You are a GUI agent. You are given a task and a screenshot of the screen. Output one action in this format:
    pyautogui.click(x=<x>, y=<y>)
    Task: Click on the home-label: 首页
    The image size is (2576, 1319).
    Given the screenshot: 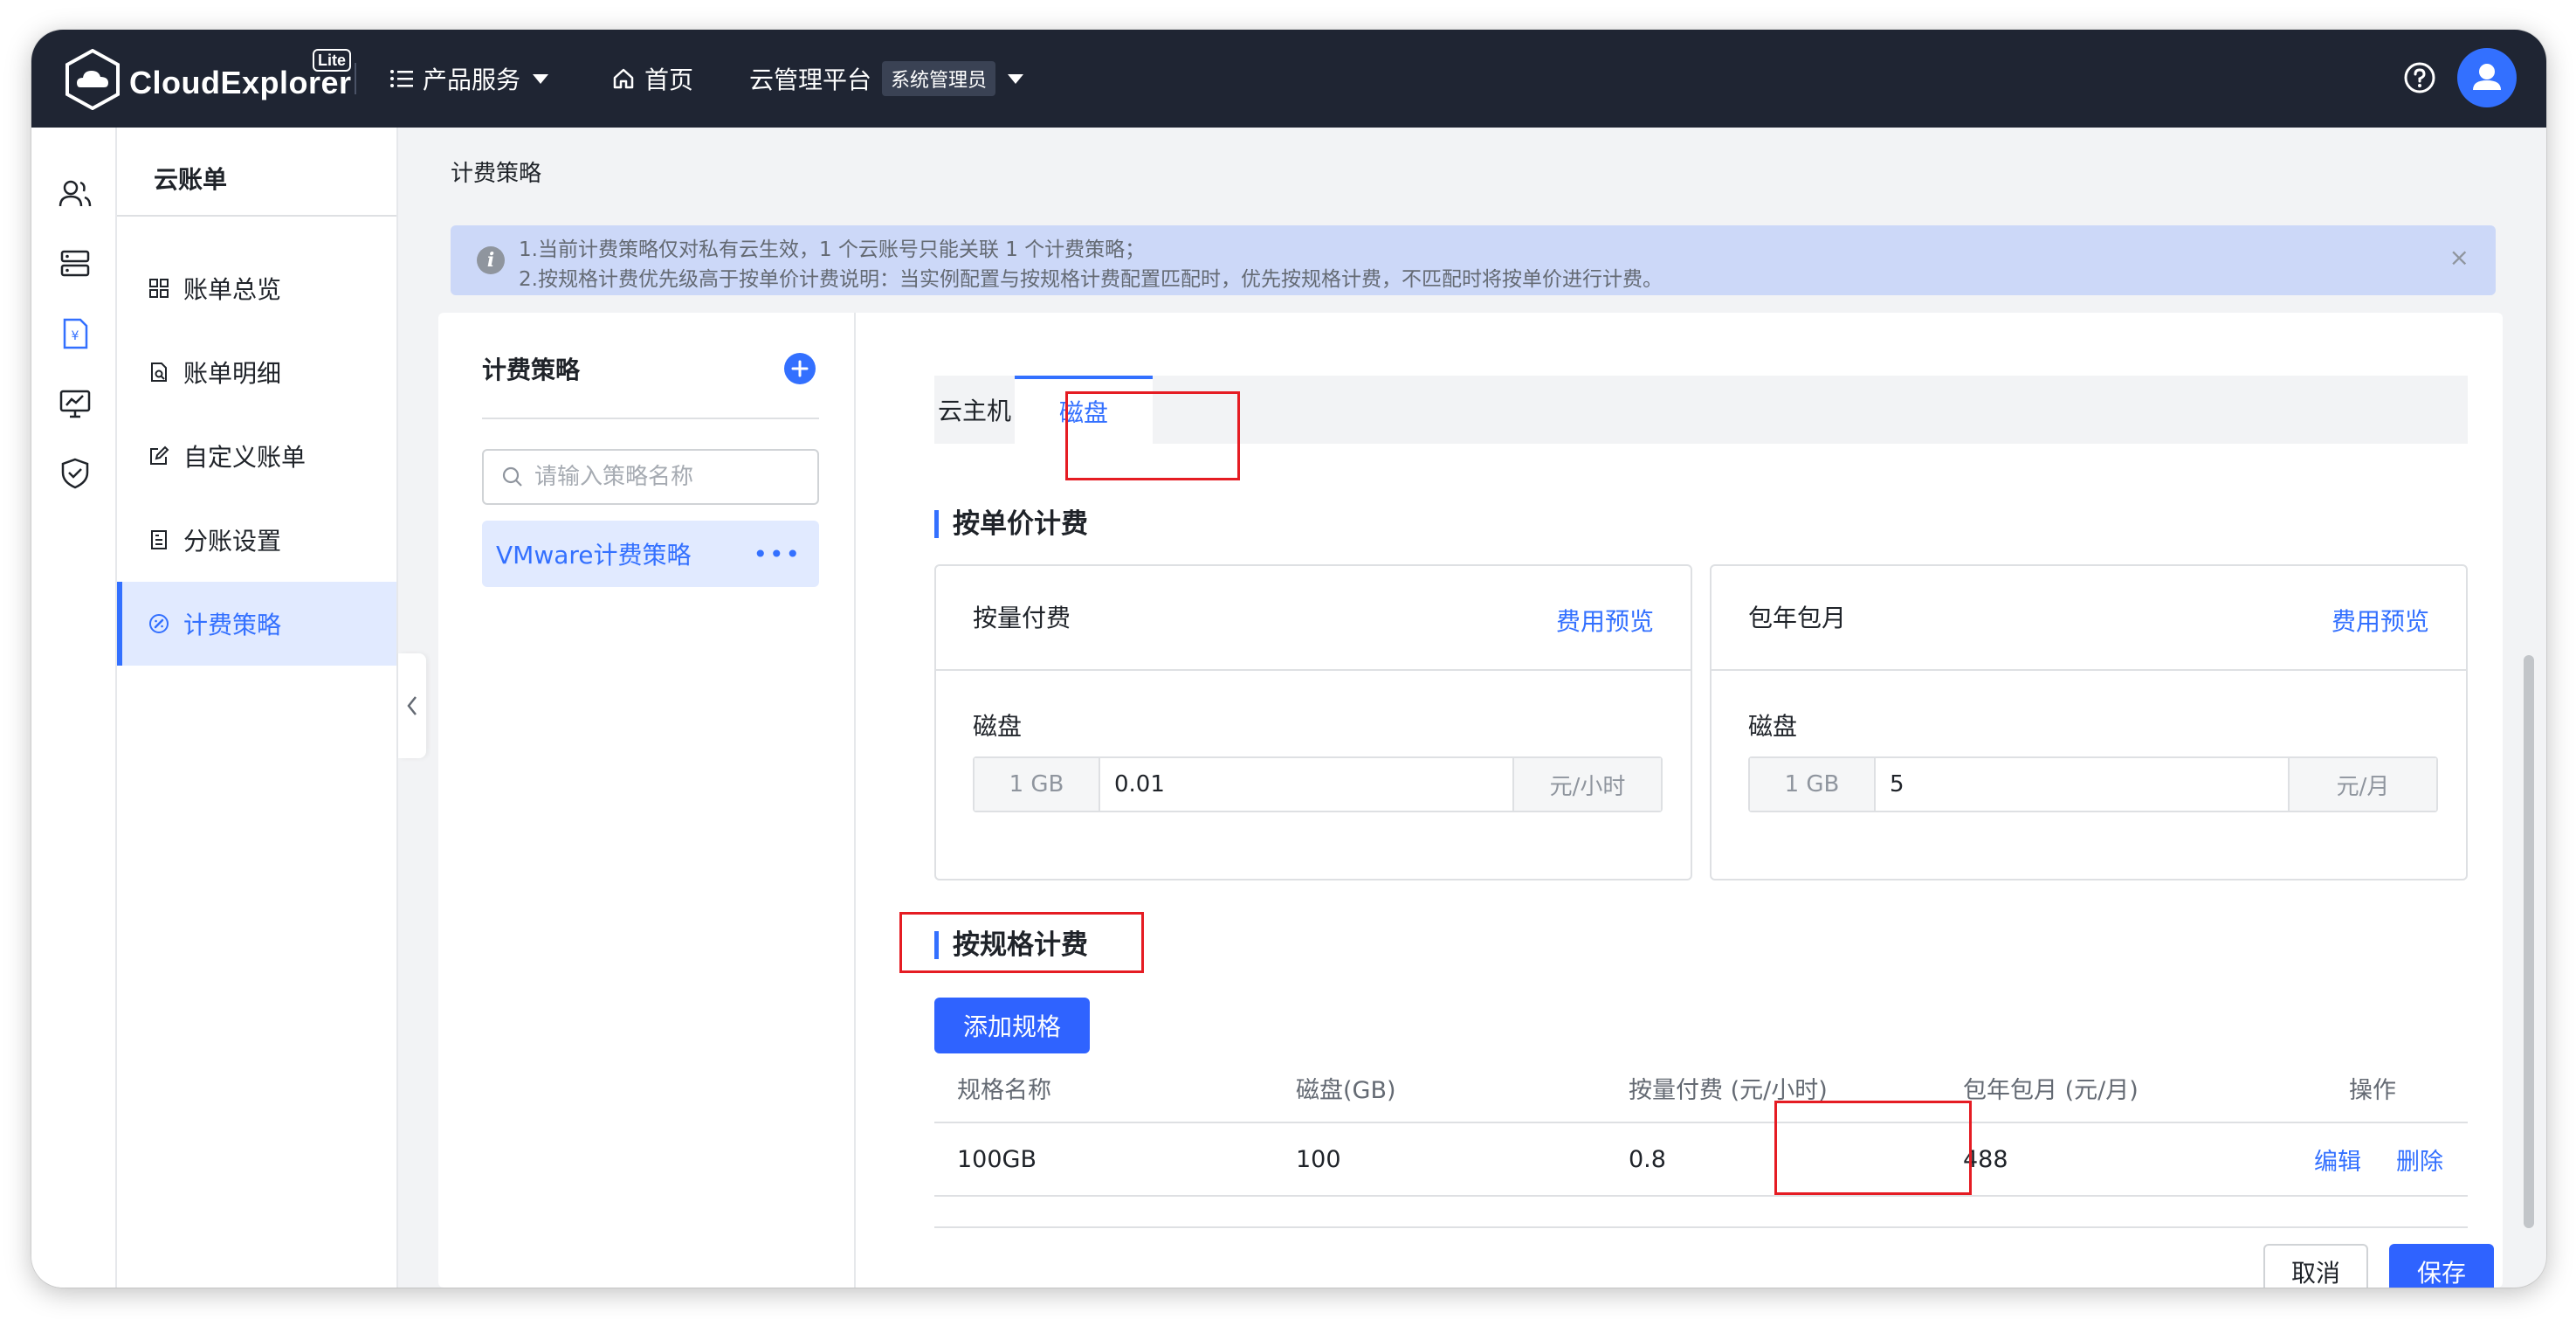 What is the action you would take?
    pyautogui.click(x=669, y=80)
    